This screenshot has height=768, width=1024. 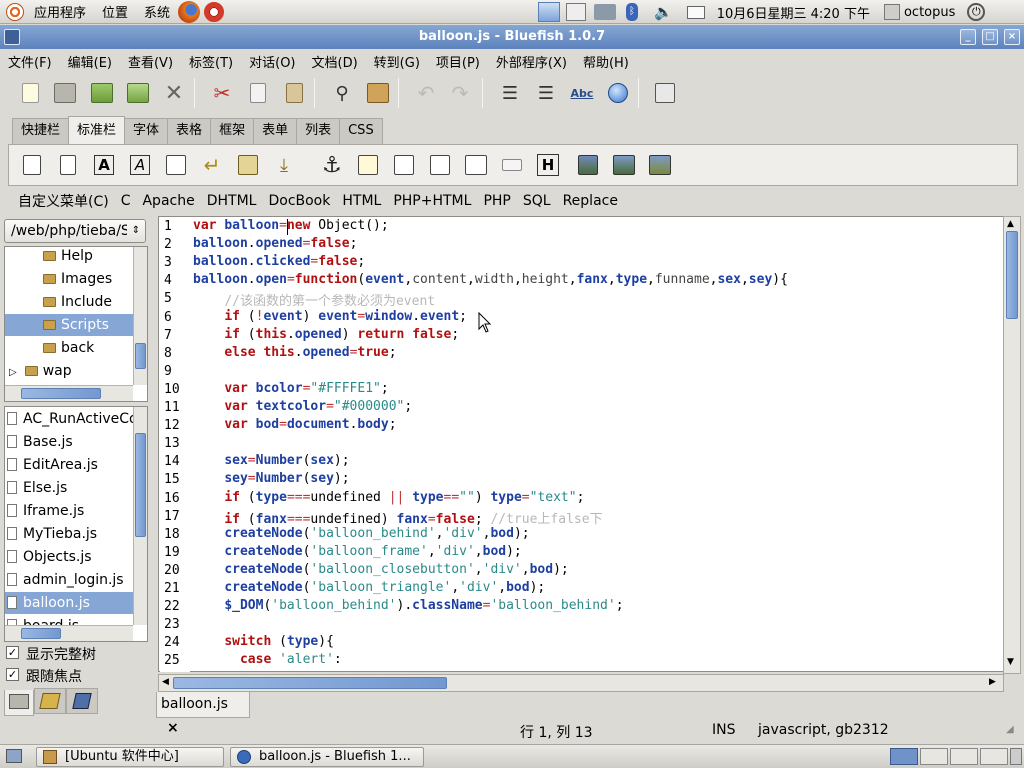 I want to click on volume-icon: 🔈, so click(x=663, y=12).